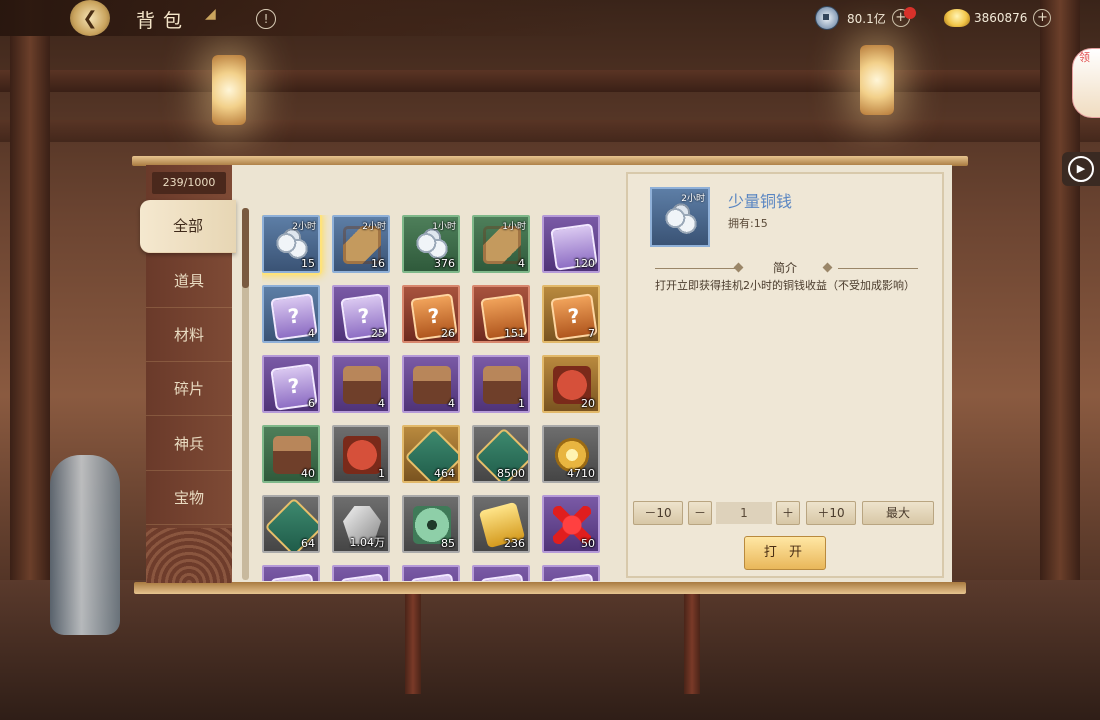  Describe the element at coordinates (291, 454) in the screenshot. I see `item-slot: 40` at that location.